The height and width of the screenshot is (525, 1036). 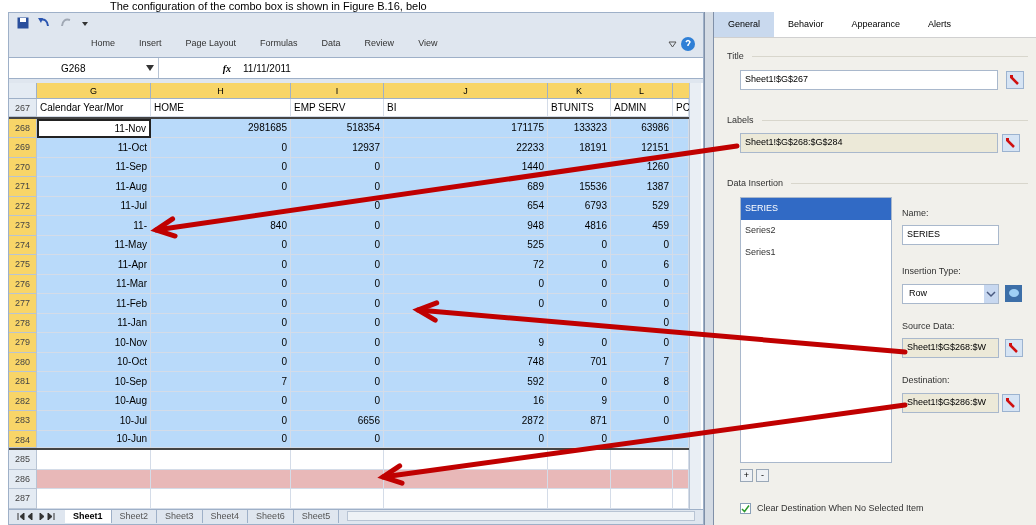 What do you see at coordinates (950, 235) in the screenshot?
I see `name-field: SERIES` at bounding box center [950, 235].